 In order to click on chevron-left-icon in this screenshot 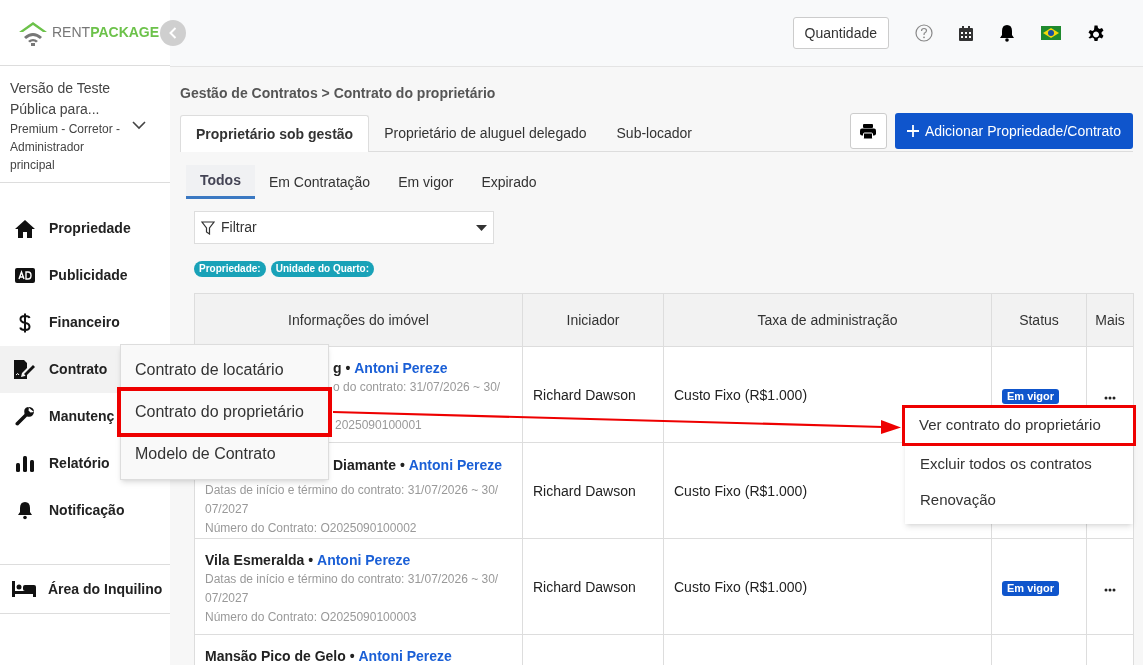, I will do `click(173, 33)`.